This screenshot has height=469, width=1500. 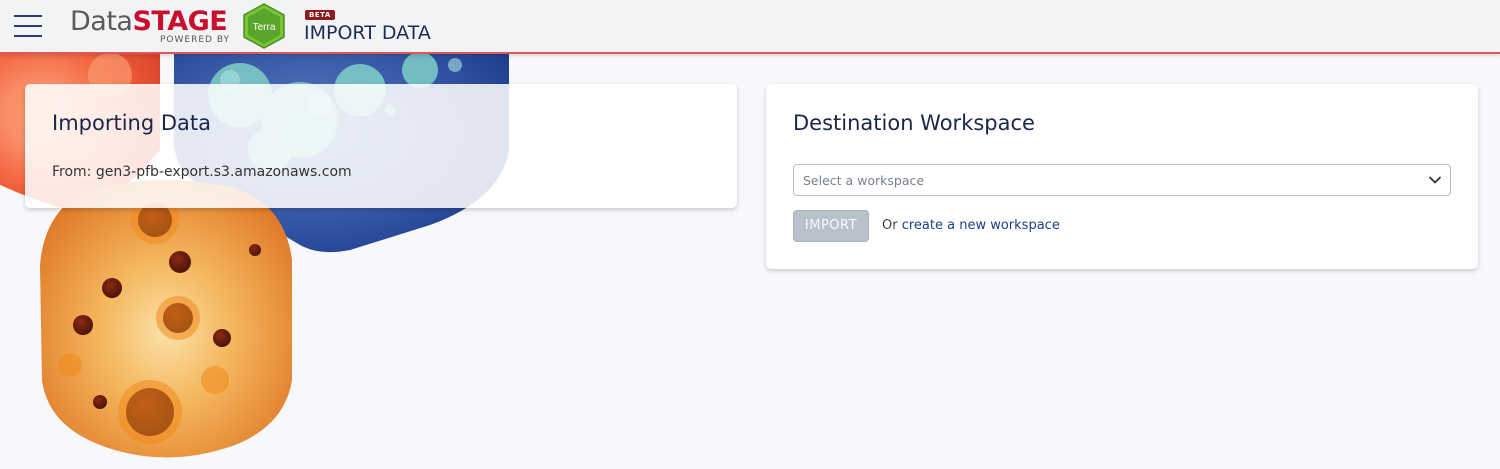 I want to click on import-button: IMPORT, so click(x=831, y=226).